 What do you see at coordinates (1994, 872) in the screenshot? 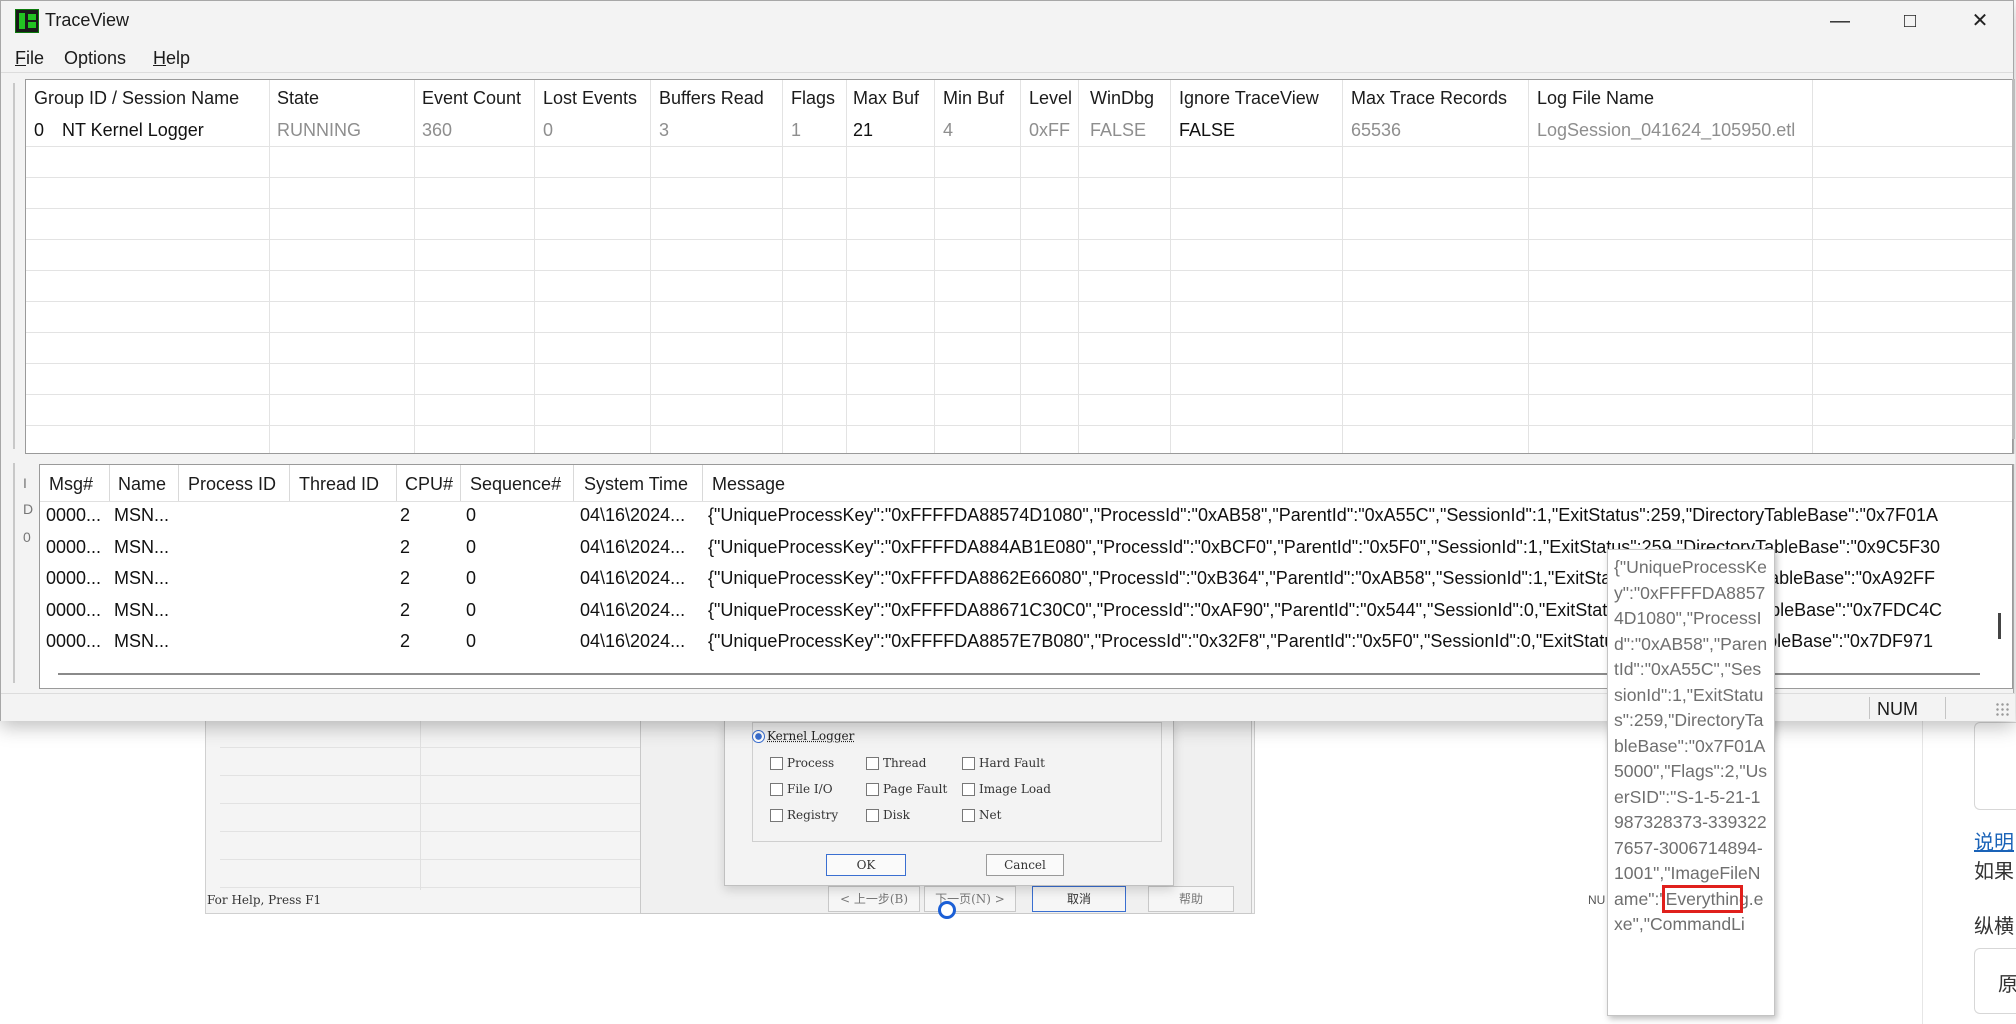
I see `background-right-text: 如果` at bounding box center [1994, 872].